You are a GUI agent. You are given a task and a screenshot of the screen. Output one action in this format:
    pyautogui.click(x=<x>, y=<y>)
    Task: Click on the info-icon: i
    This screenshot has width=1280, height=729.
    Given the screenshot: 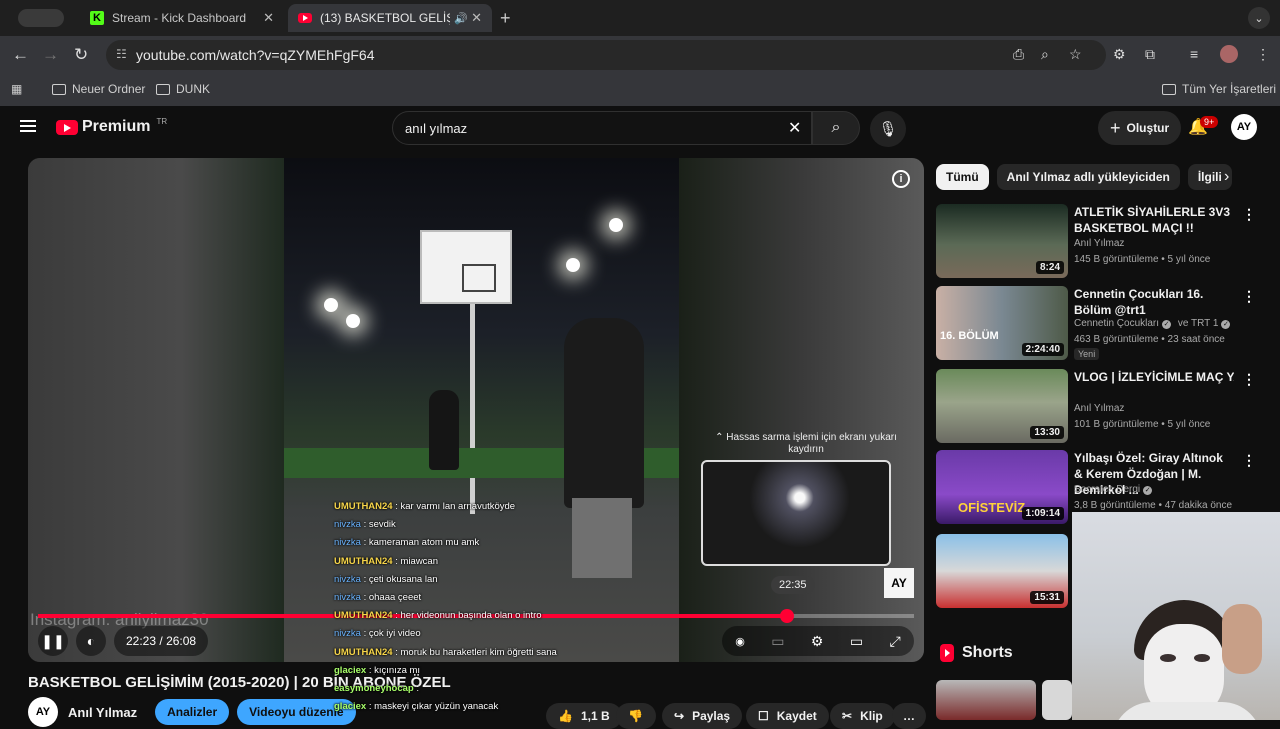 What is the action you would take?
    pyautogui.click(x=901, y=179)
    